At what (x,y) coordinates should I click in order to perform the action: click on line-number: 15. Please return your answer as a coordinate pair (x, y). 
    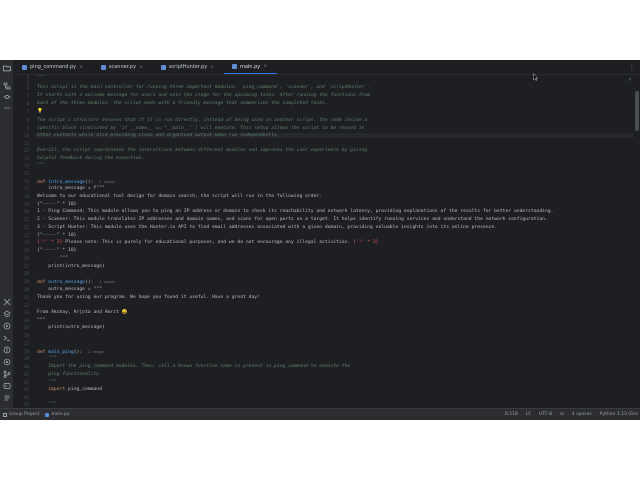
    Looking at the image, I should click on (26, 173).